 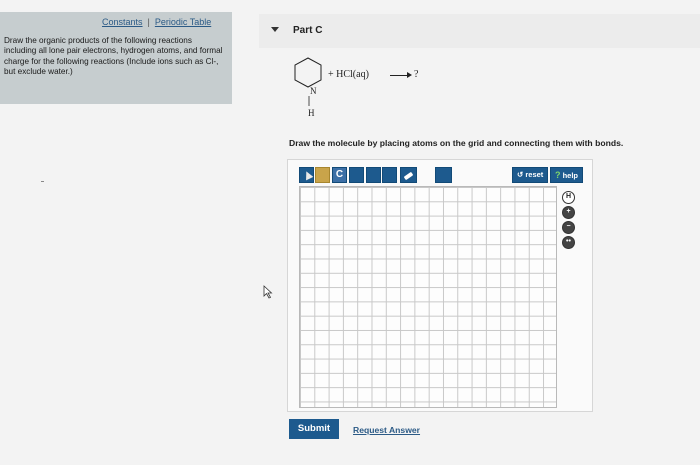 What do you see at coordinates (401, 75) in the screenshot?
I see `reaction-arrow-icon` at bounding box center [401, 75].